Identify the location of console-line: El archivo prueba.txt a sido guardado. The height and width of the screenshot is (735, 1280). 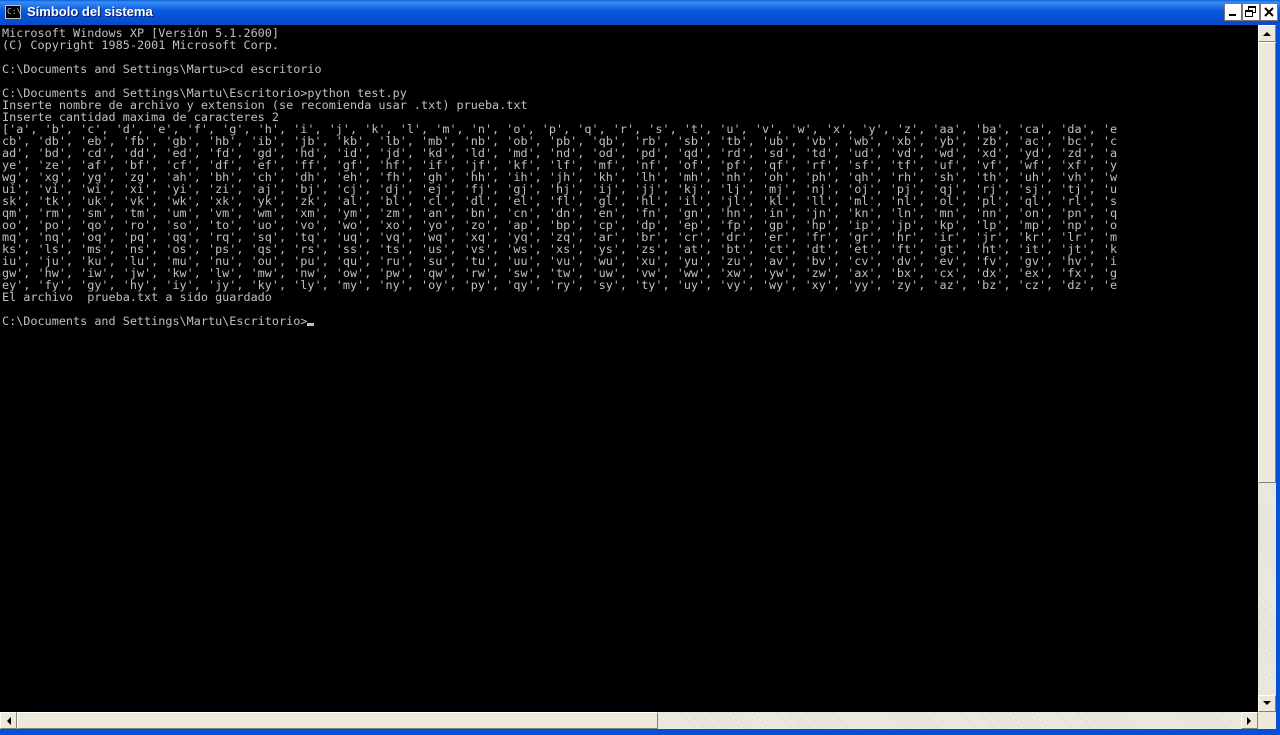
(137, 297).